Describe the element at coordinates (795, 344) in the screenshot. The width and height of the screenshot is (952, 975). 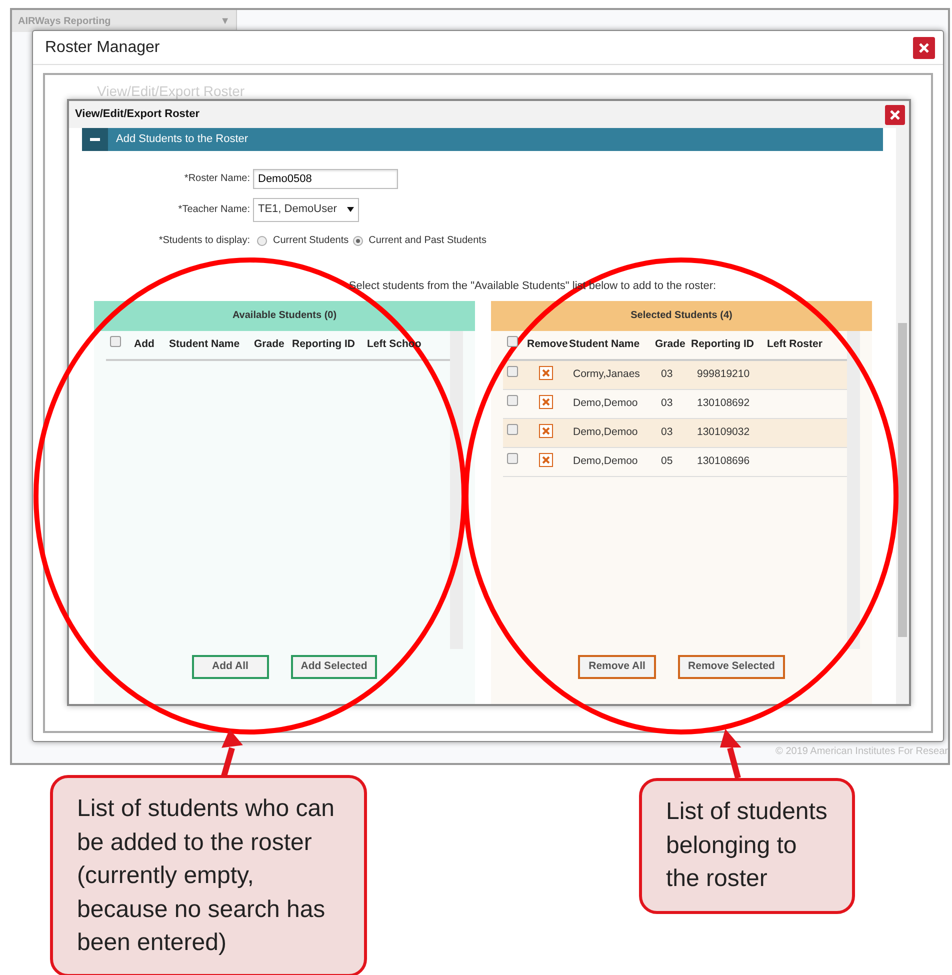
I see `column-header: Left Roster` at that location.